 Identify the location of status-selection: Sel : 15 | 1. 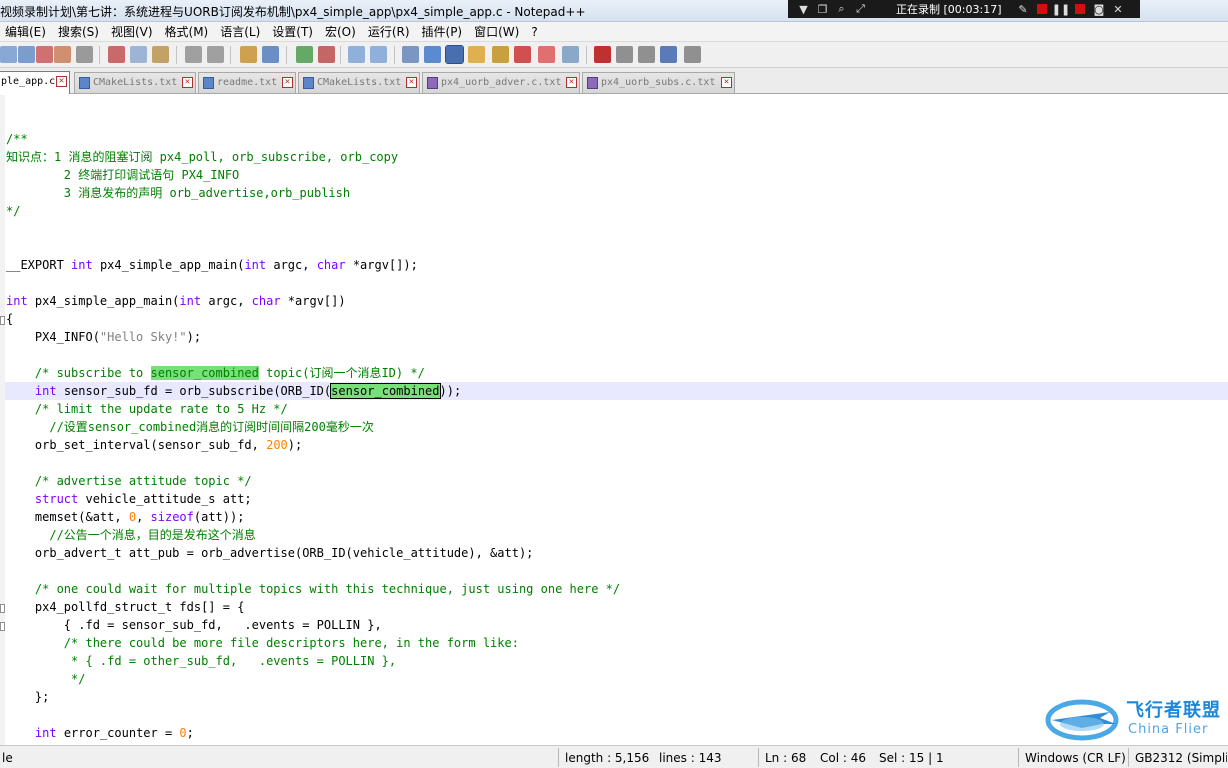
(911, 758).